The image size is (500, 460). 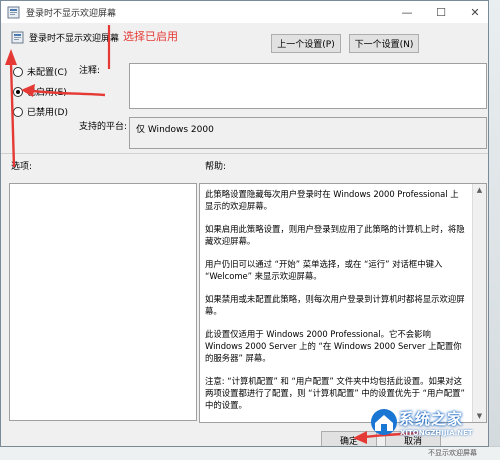 I want to click on help-scrollbar: ▲ ▼, so click(x=479, y=303).